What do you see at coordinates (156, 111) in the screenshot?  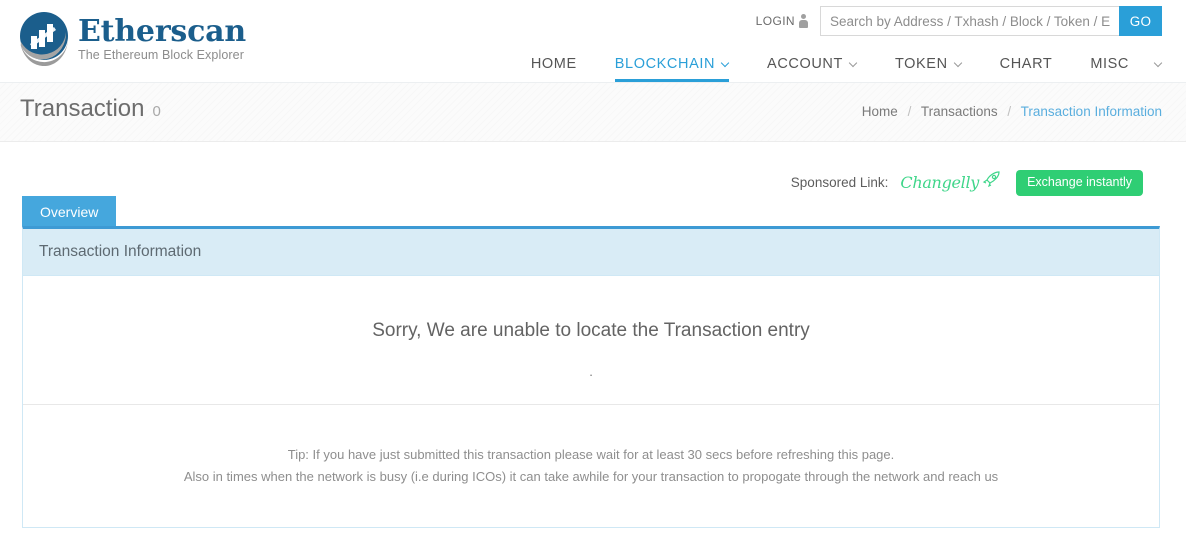 I see `page-title-subtitle: 0` at bounding box center [156, 111].